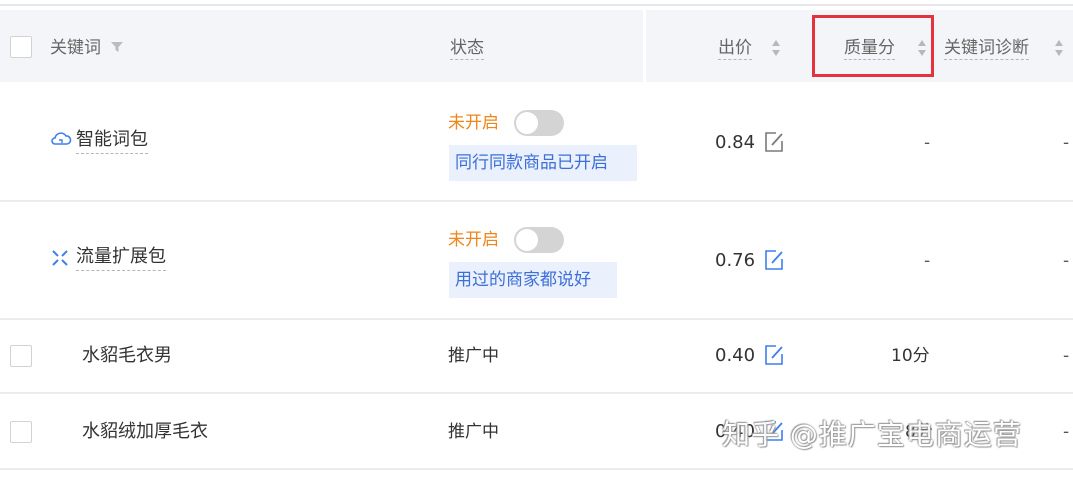  Describe the element at coordinates (644, 46) in the screenshot. I see `header-divider` at that location.